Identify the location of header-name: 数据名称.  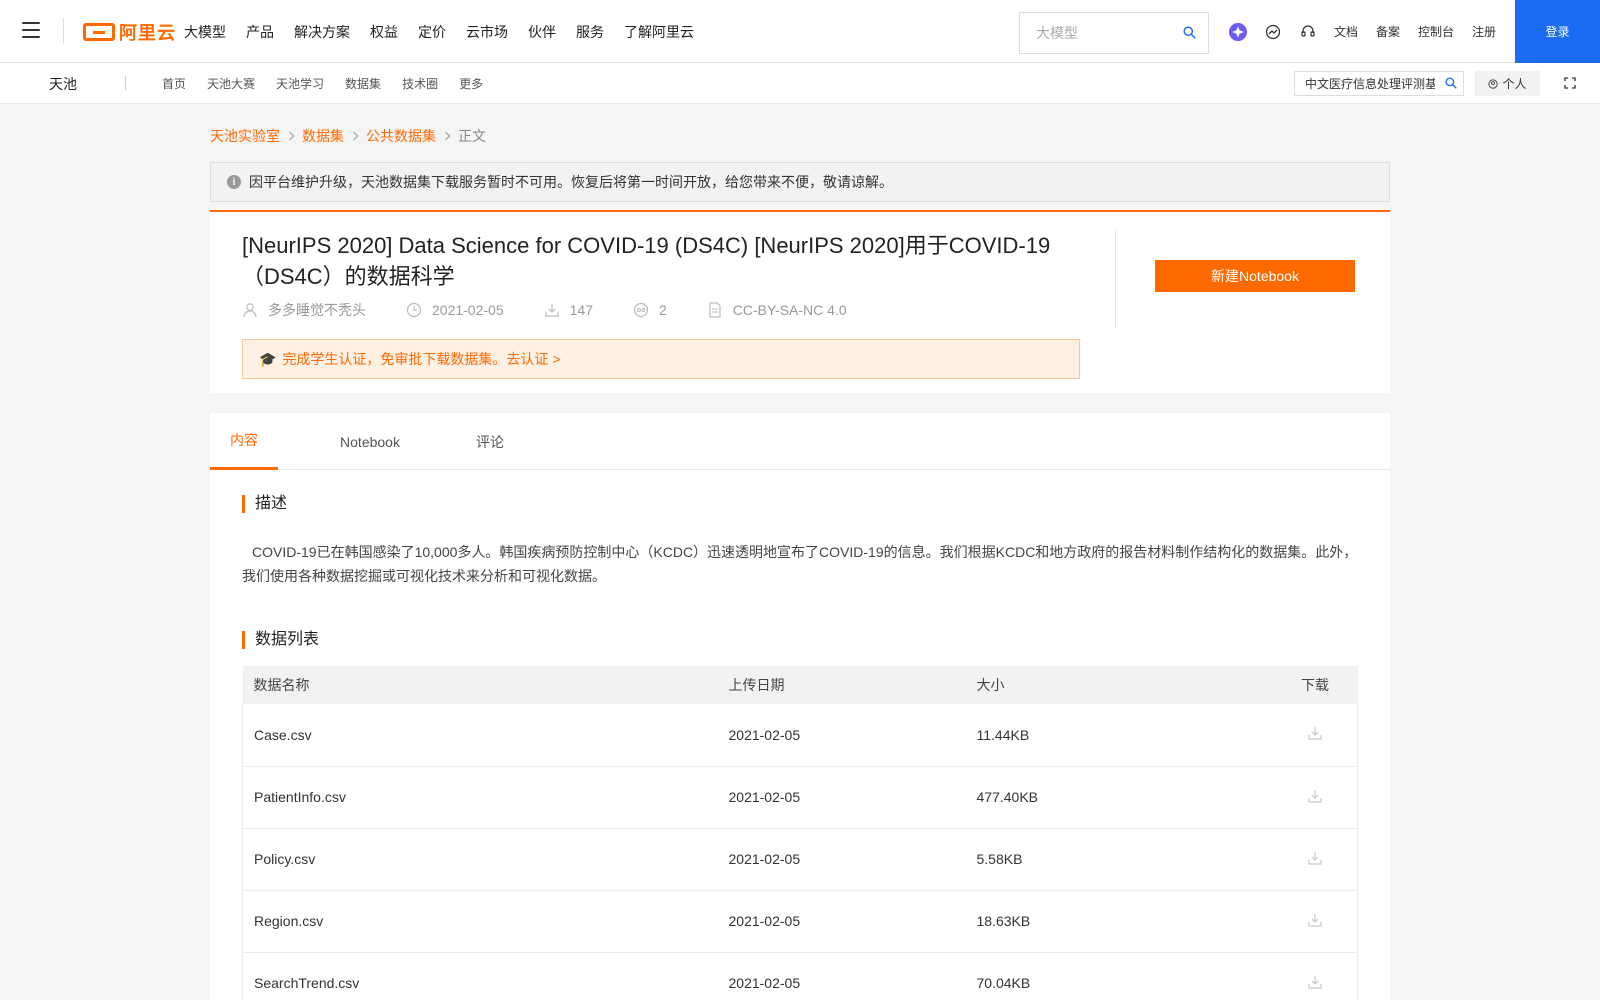
(485, 685).